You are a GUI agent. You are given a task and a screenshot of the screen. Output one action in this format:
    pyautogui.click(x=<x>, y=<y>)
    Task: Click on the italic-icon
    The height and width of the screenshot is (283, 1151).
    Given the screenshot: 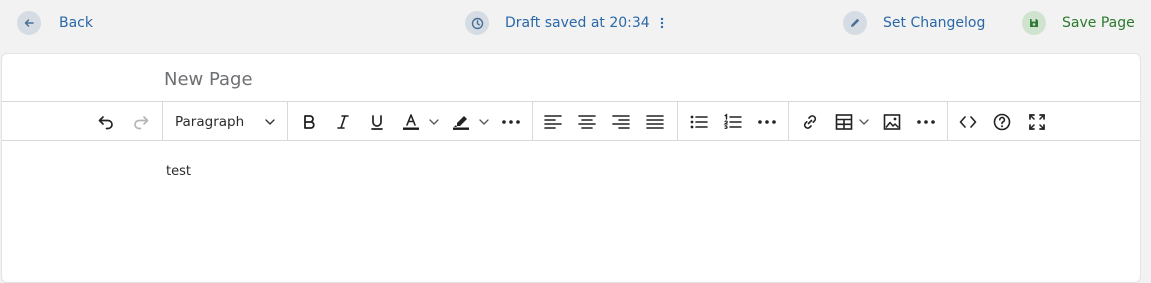 What is the action you would take?
    pyautogui.click(x=343, y=122)
    